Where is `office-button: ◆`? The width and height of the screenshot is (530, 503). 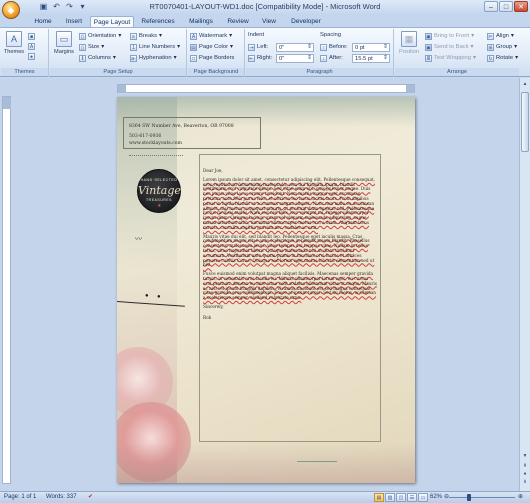 office-button: ◆ is located at coordinates (11, 10).